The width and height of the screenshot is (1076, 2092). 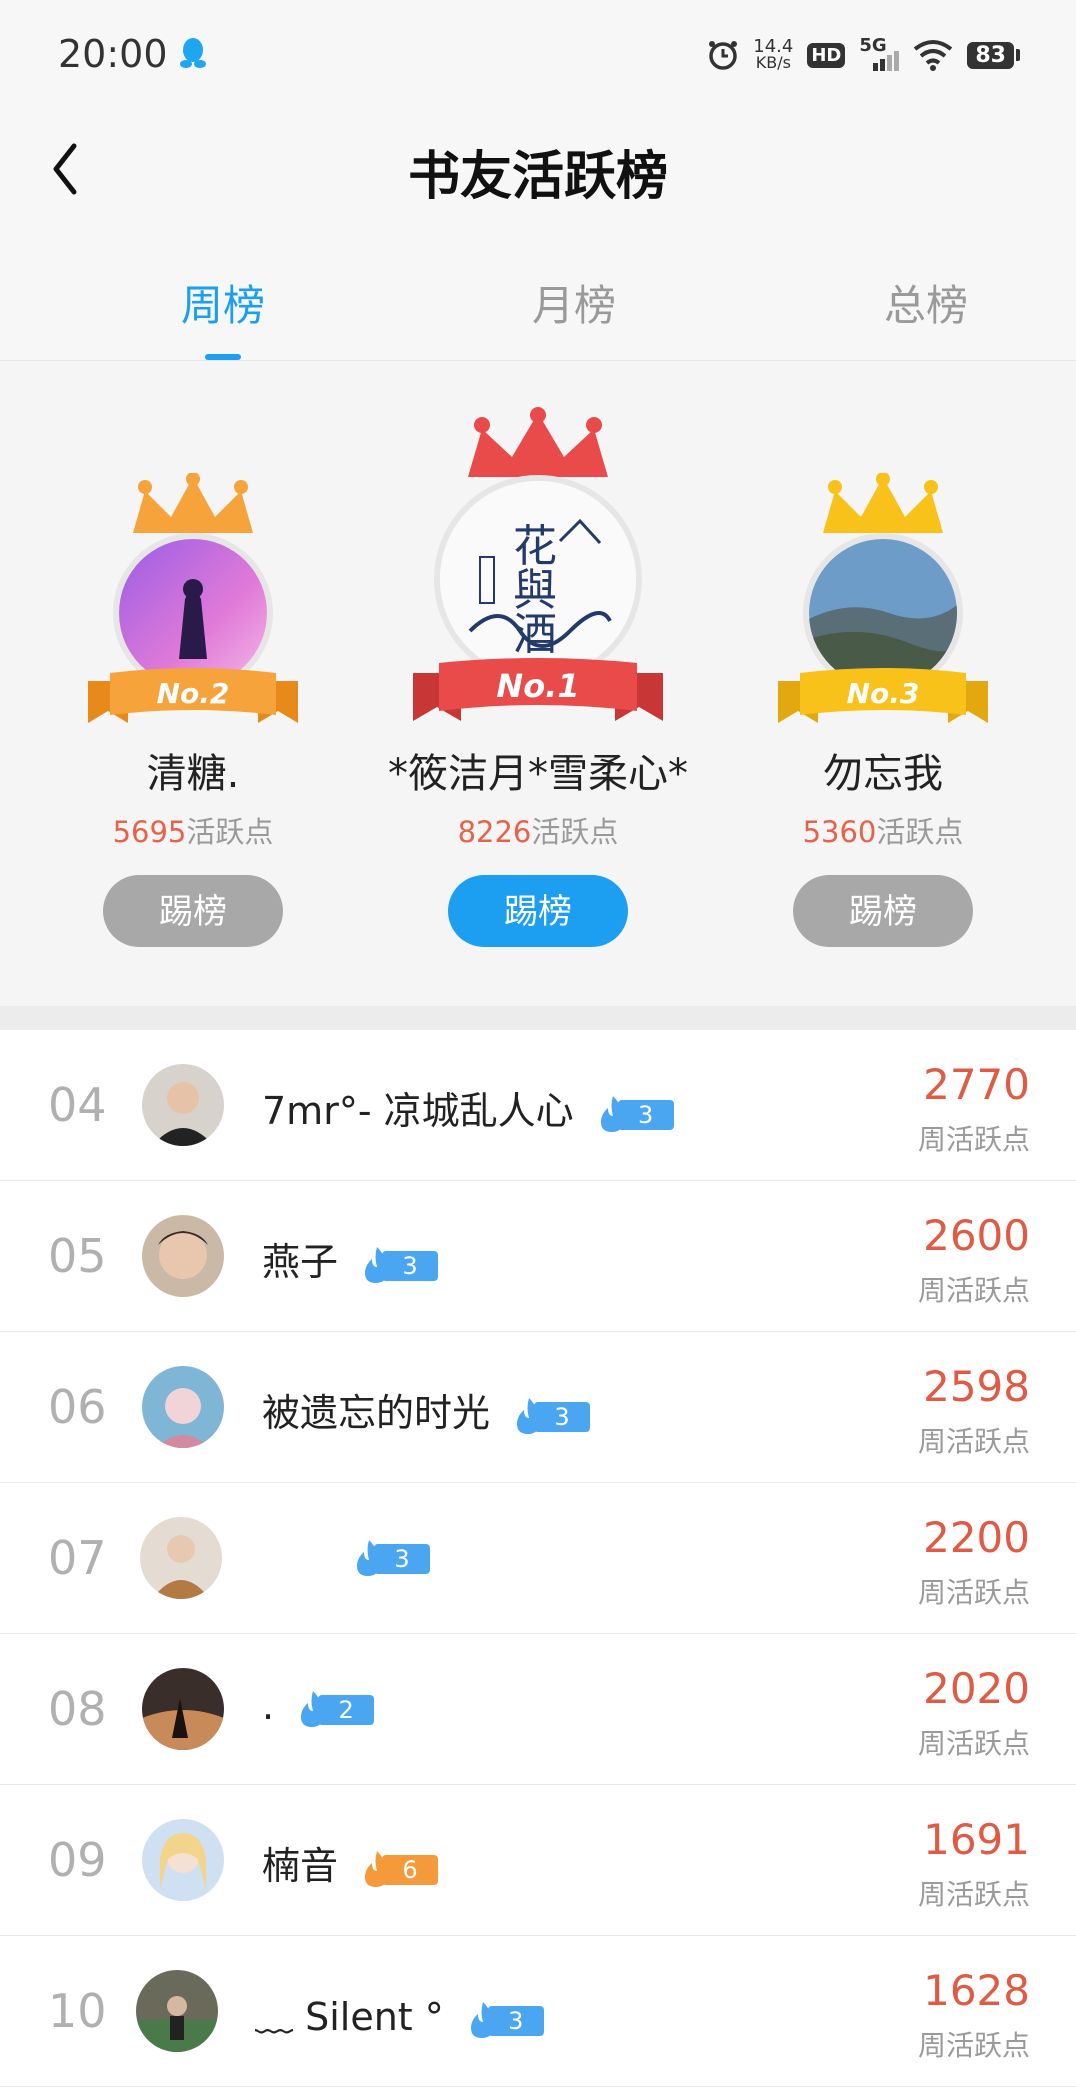 I want to click on list-item: 06 被遗忘的时光 3 2598 周活跃点, so click(x=538, y=1407).